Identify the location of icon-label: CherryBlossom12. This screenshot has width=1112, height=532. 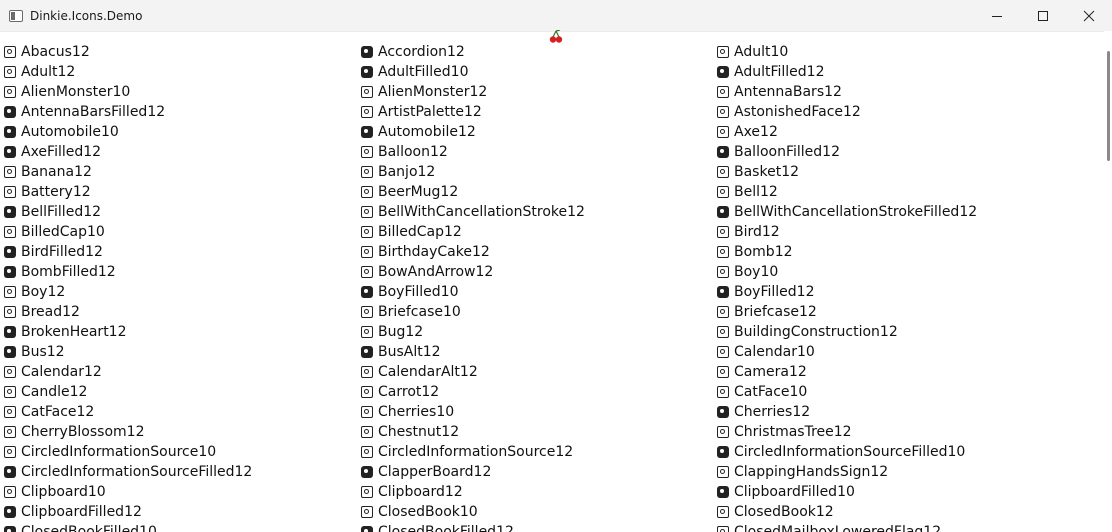
(83, 432).